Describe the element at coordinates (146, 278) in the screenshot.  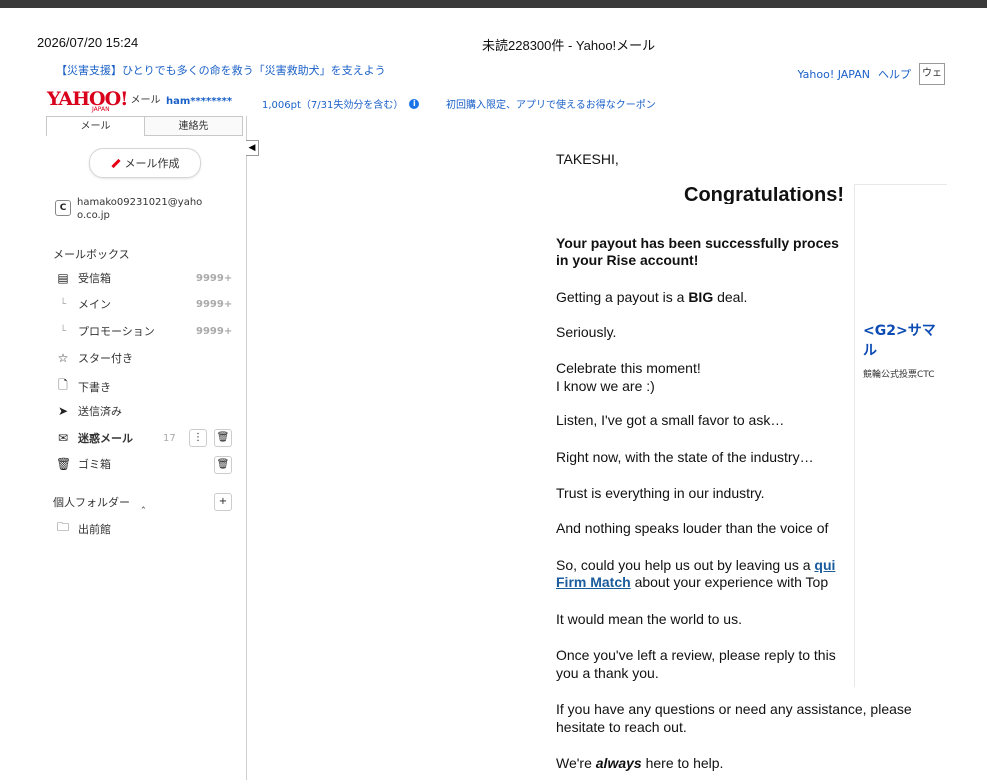
I see `sidebar-item-inbox: ▤ 受信箱 9999+` at that location.